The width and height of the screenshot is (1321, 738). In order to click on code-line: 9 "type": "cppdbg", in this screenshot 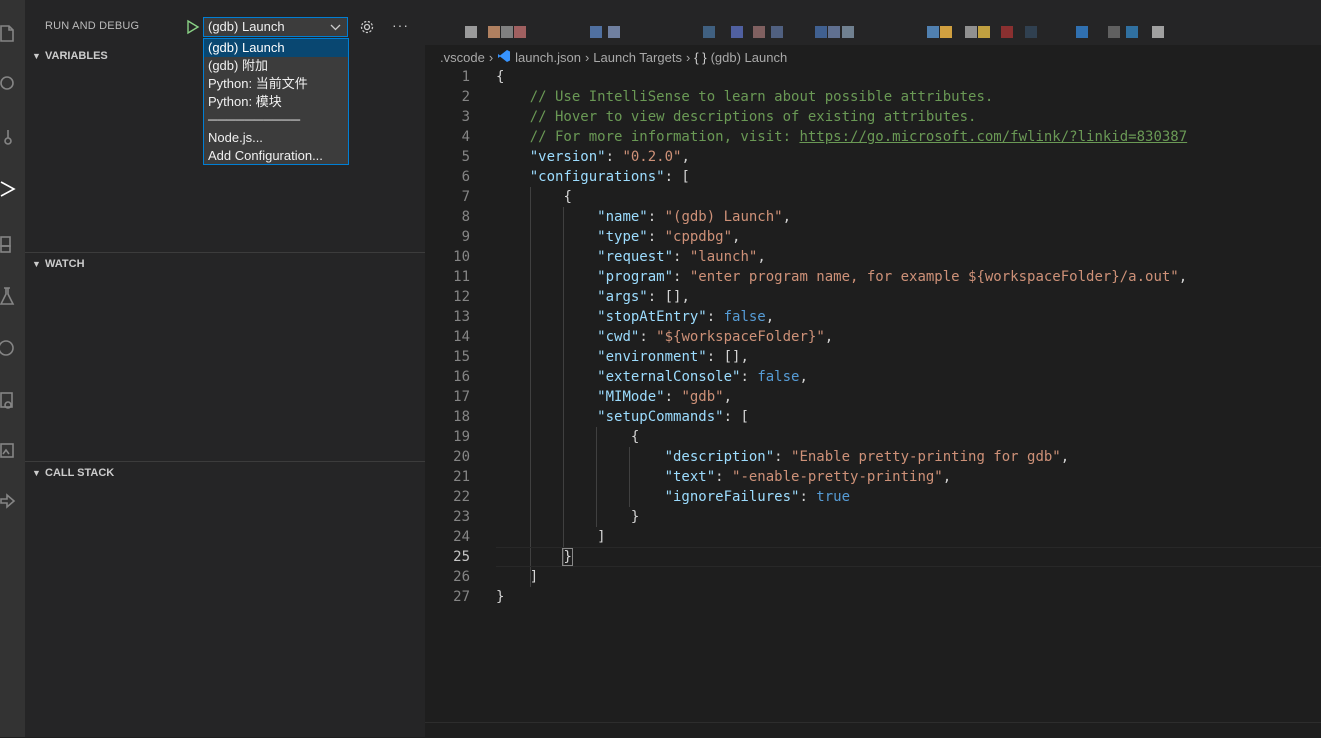, I will do `click(873, 237)`.